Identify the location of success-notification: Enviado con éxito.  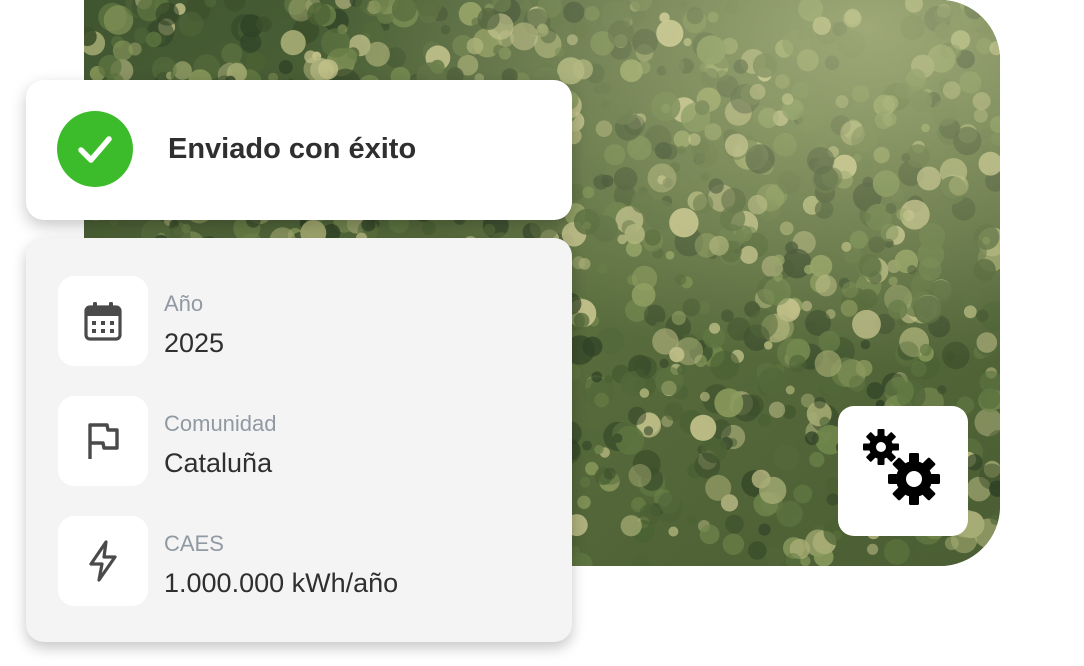
(299, 150).